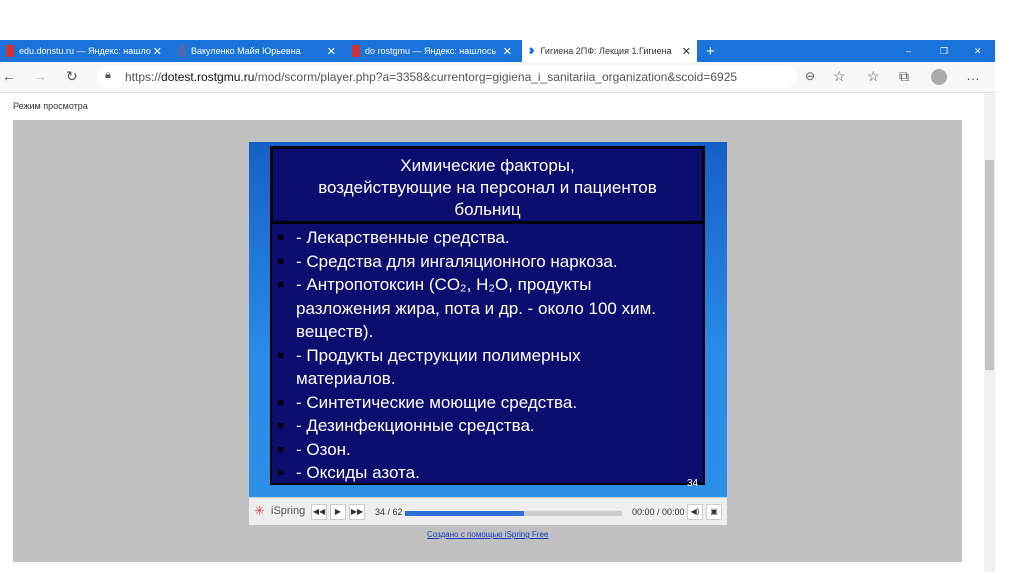 The image size is (1024, 574). I want to click on slide-number: 34, so click(693, 483).